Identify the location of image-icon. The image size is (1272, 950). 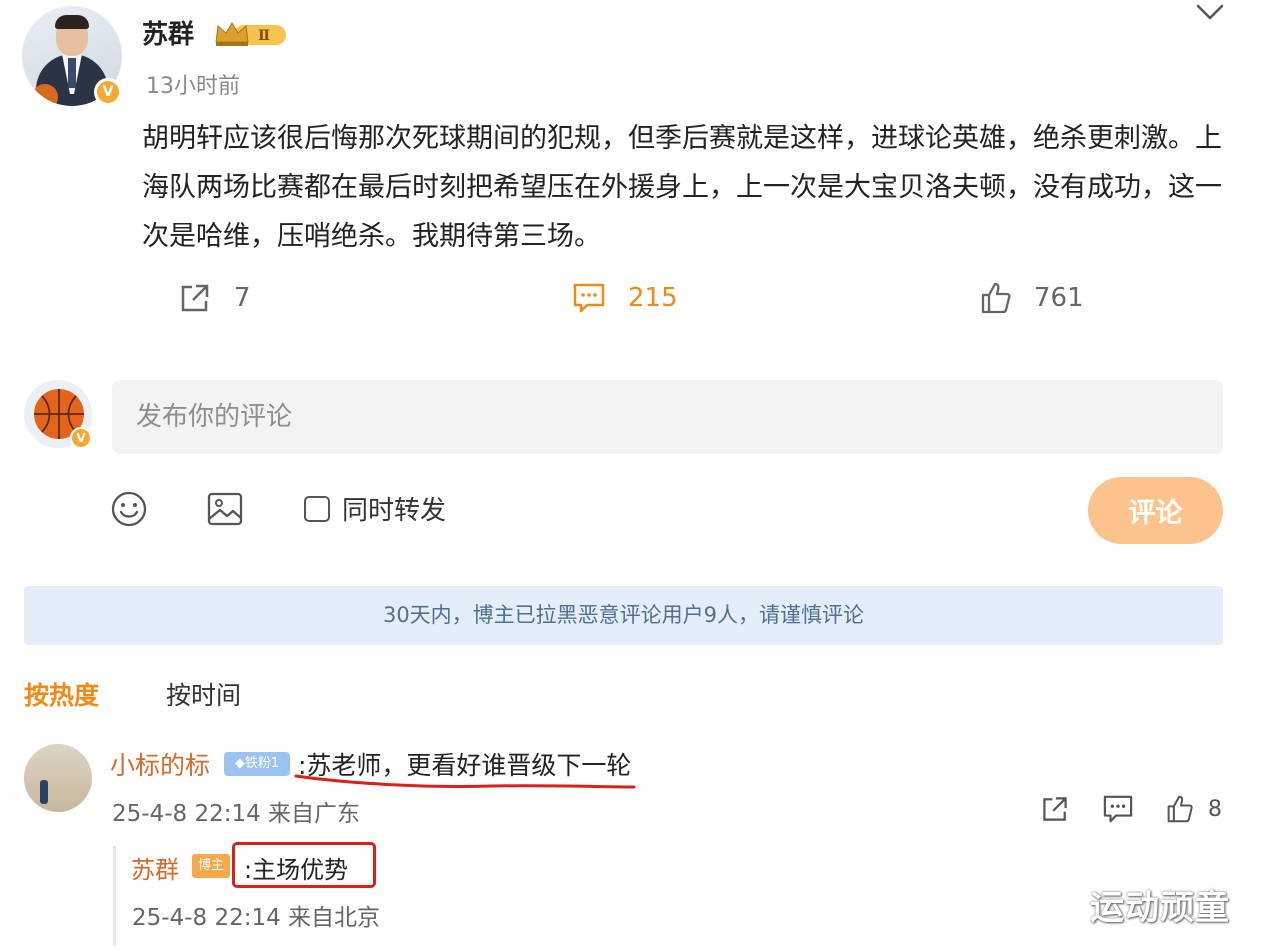
(225, 509).